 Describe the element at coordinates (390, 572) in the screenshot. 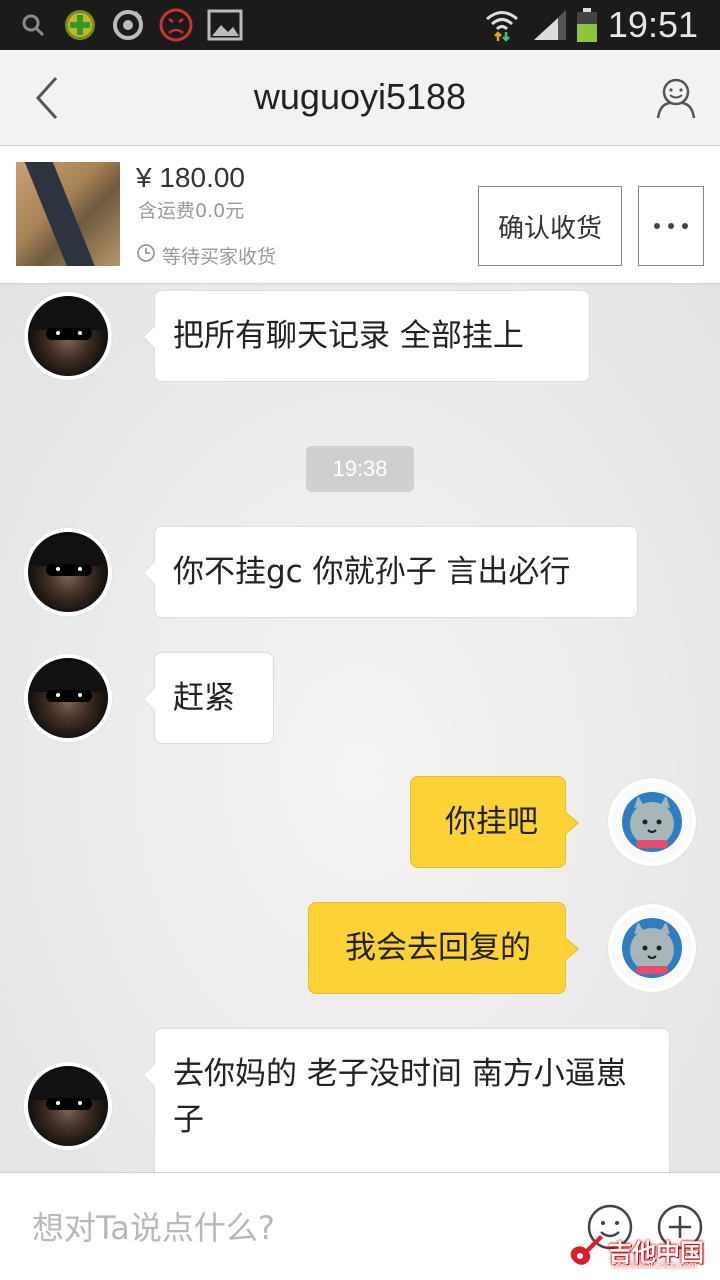

I see `message-bubble: 你不挂gc 你就孙子 言出必行` at that location.